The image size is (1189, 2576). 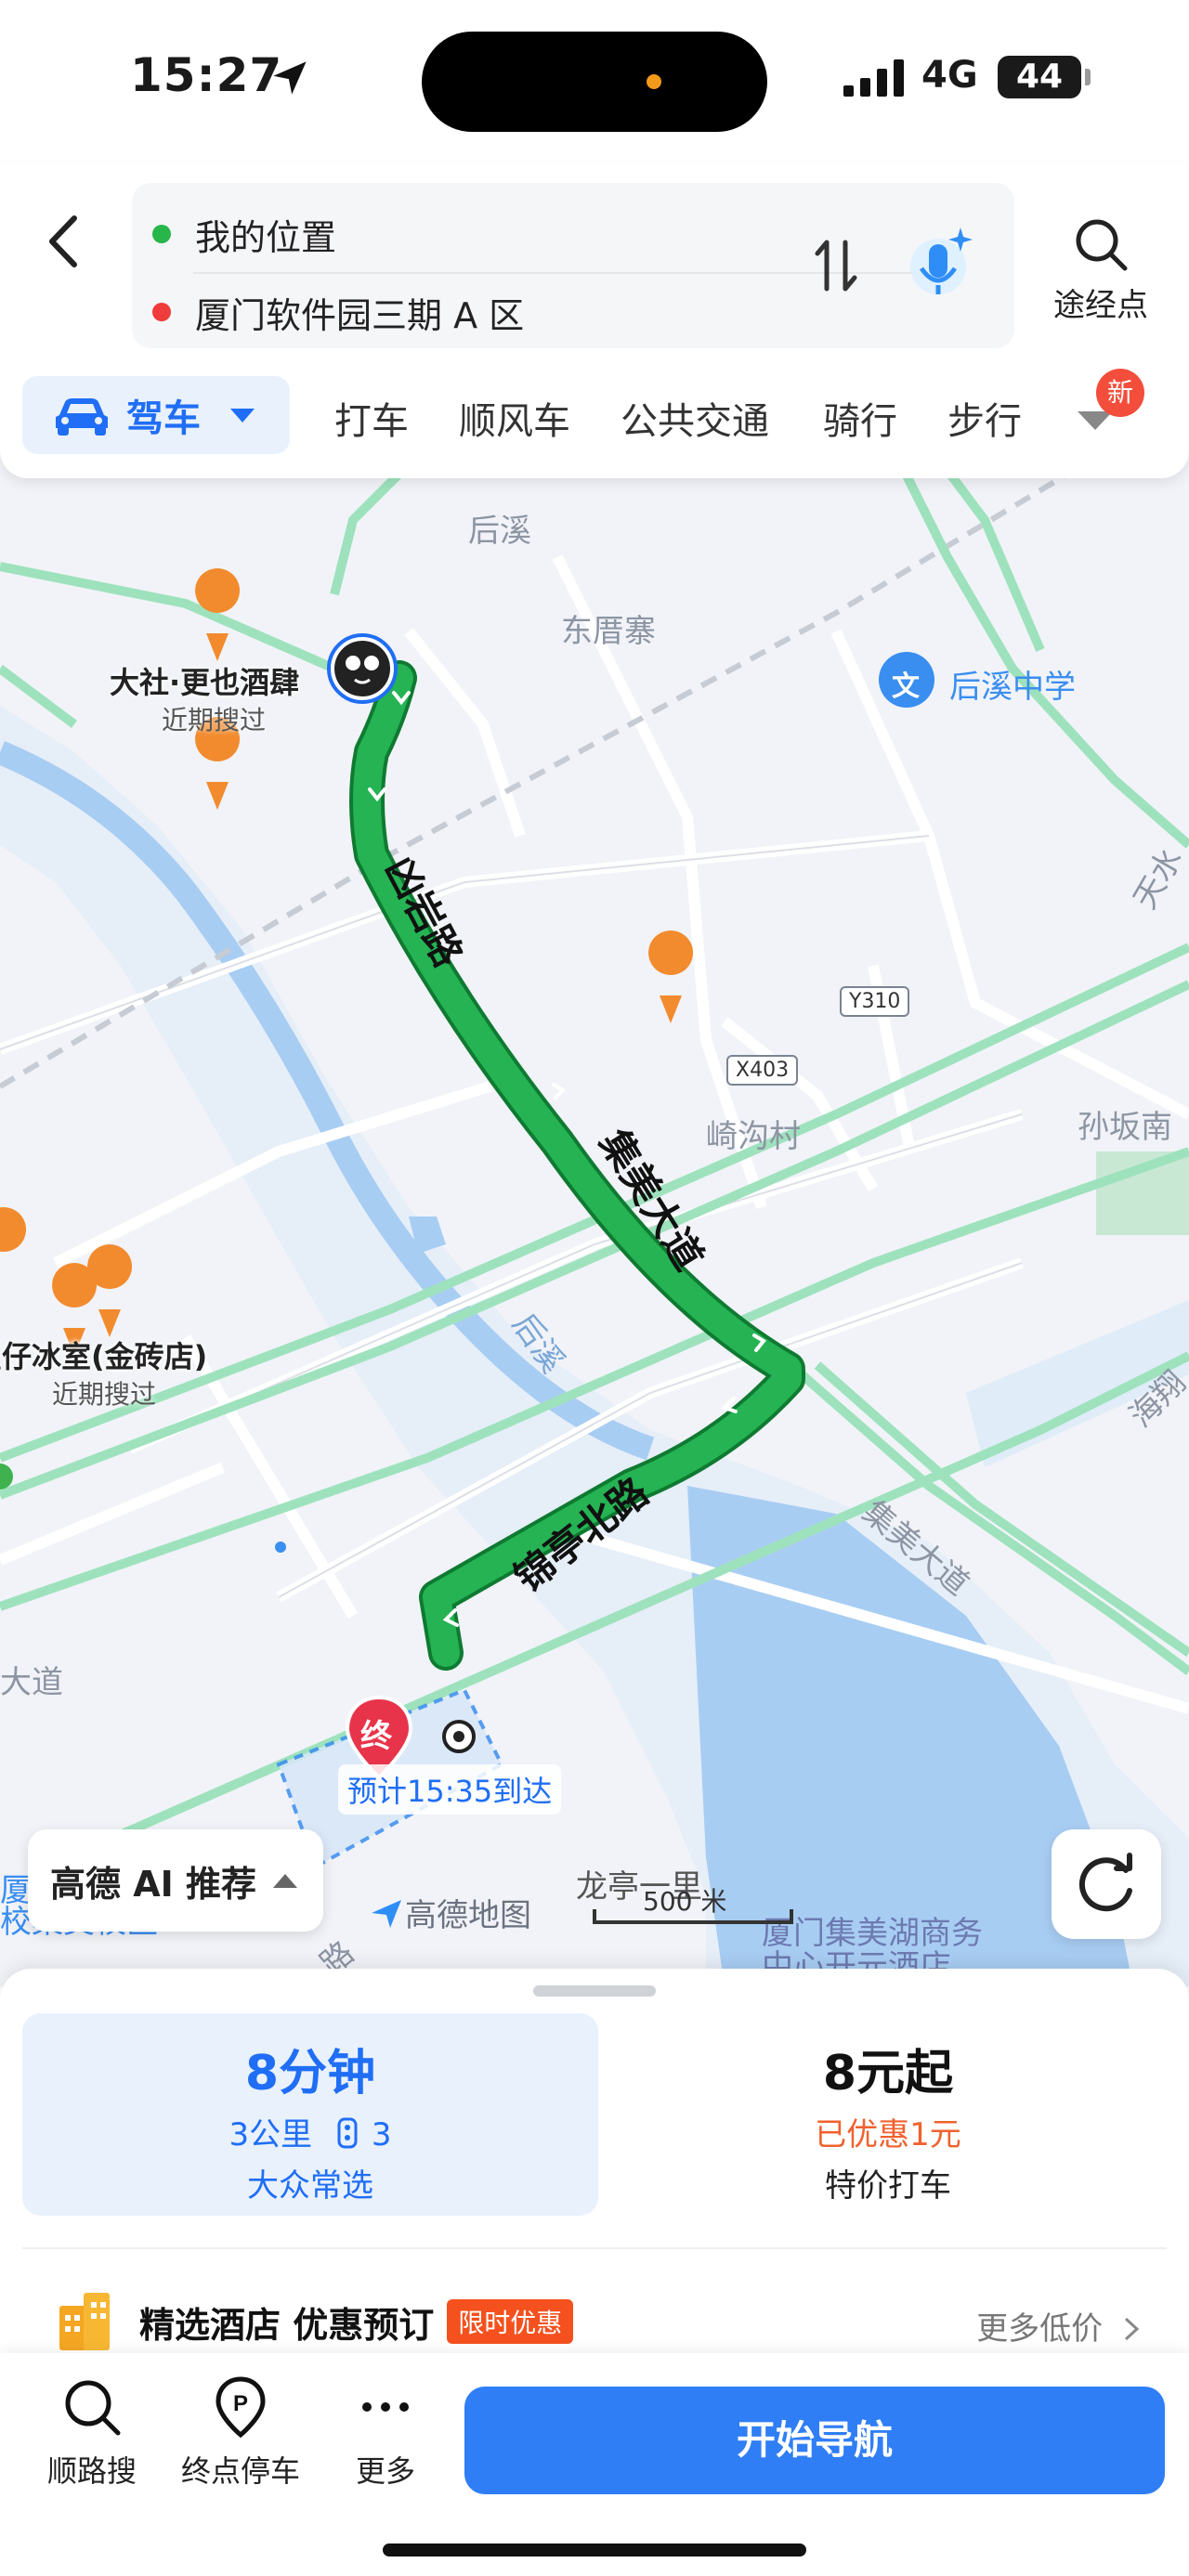 I want to click on road-tag-y310: Y310, so click(x=875, y=1002).